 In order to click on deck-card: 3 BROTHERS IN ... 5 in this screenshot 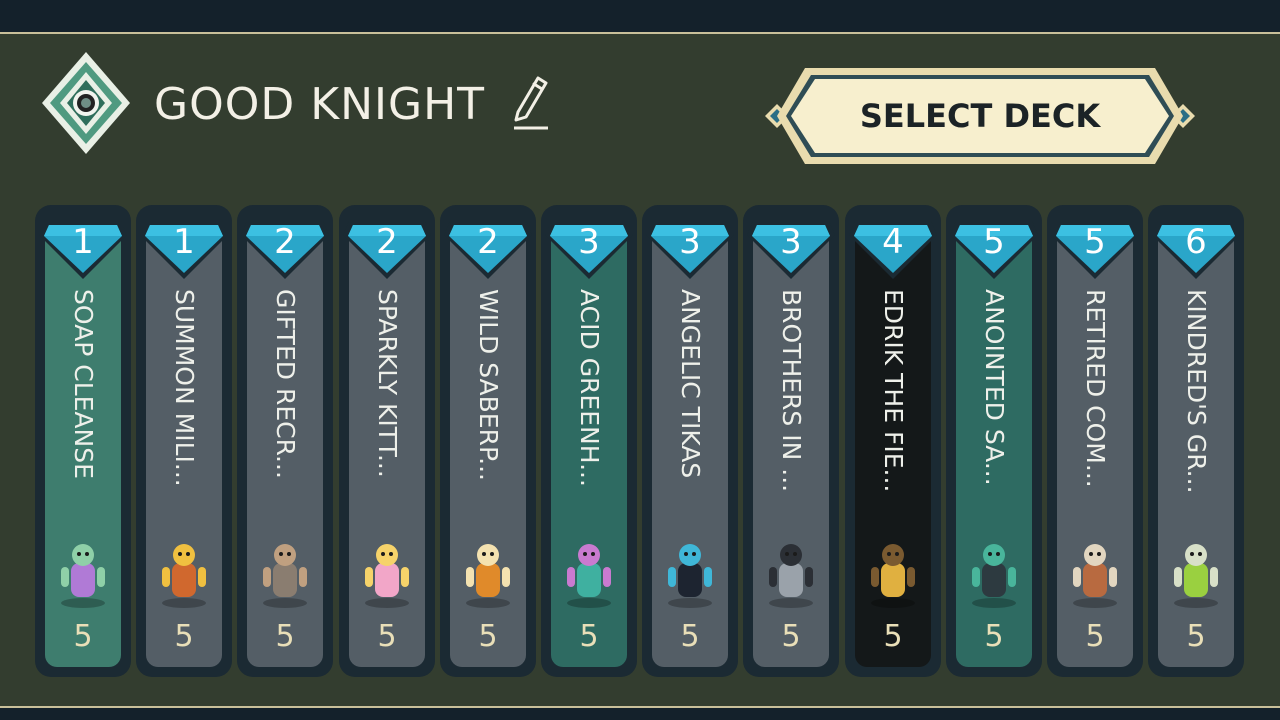, I will do `click(791, 441)`.